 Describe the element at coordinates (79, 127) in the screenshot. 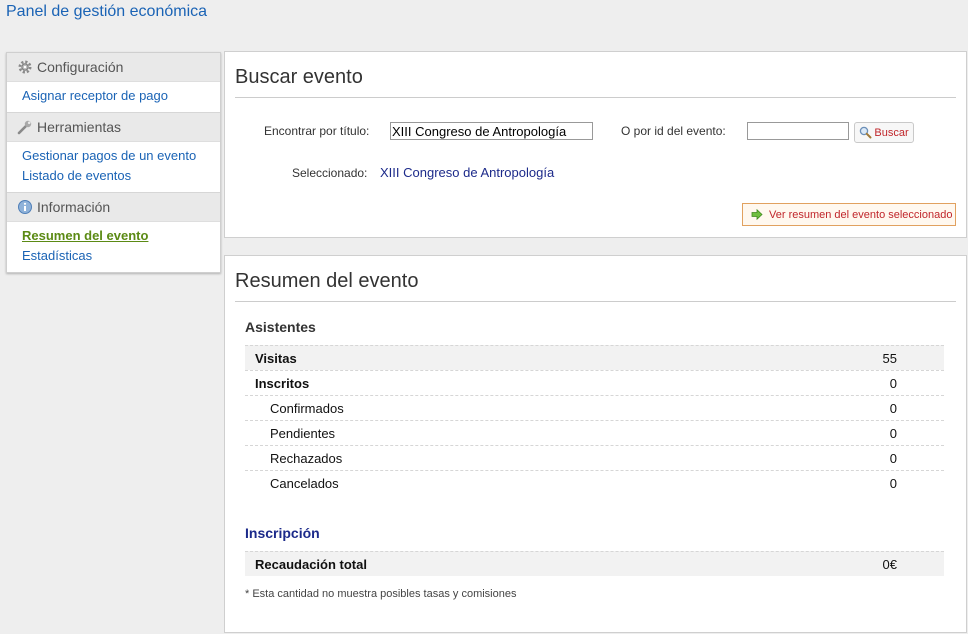

I see `sidebar-section-title: Herramientas` at that location.